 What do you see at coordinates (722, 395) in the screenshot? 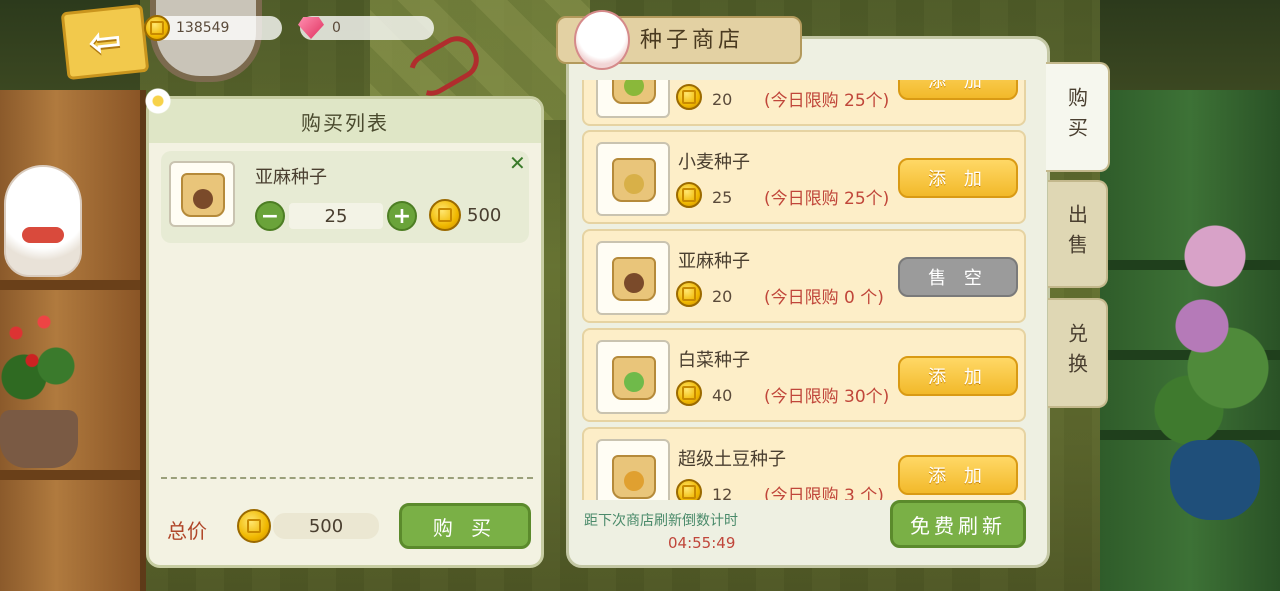
I see `shop-item-price: 40` at bounding box center [722, 395].